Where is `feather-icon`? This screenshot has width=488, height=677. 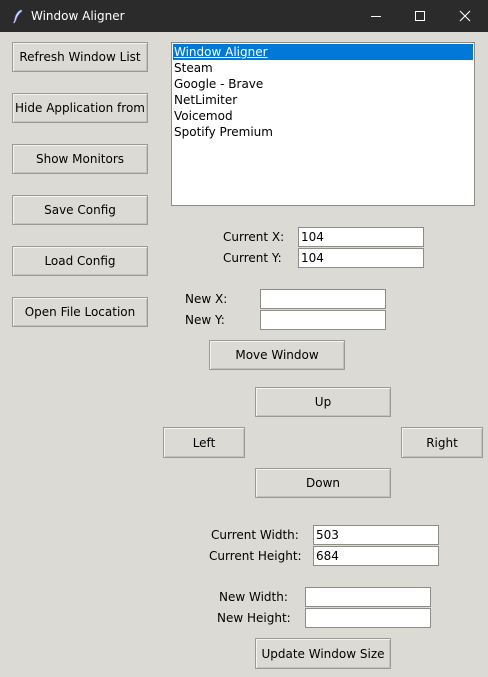 feather-icon is located at coordinates (18, 16).